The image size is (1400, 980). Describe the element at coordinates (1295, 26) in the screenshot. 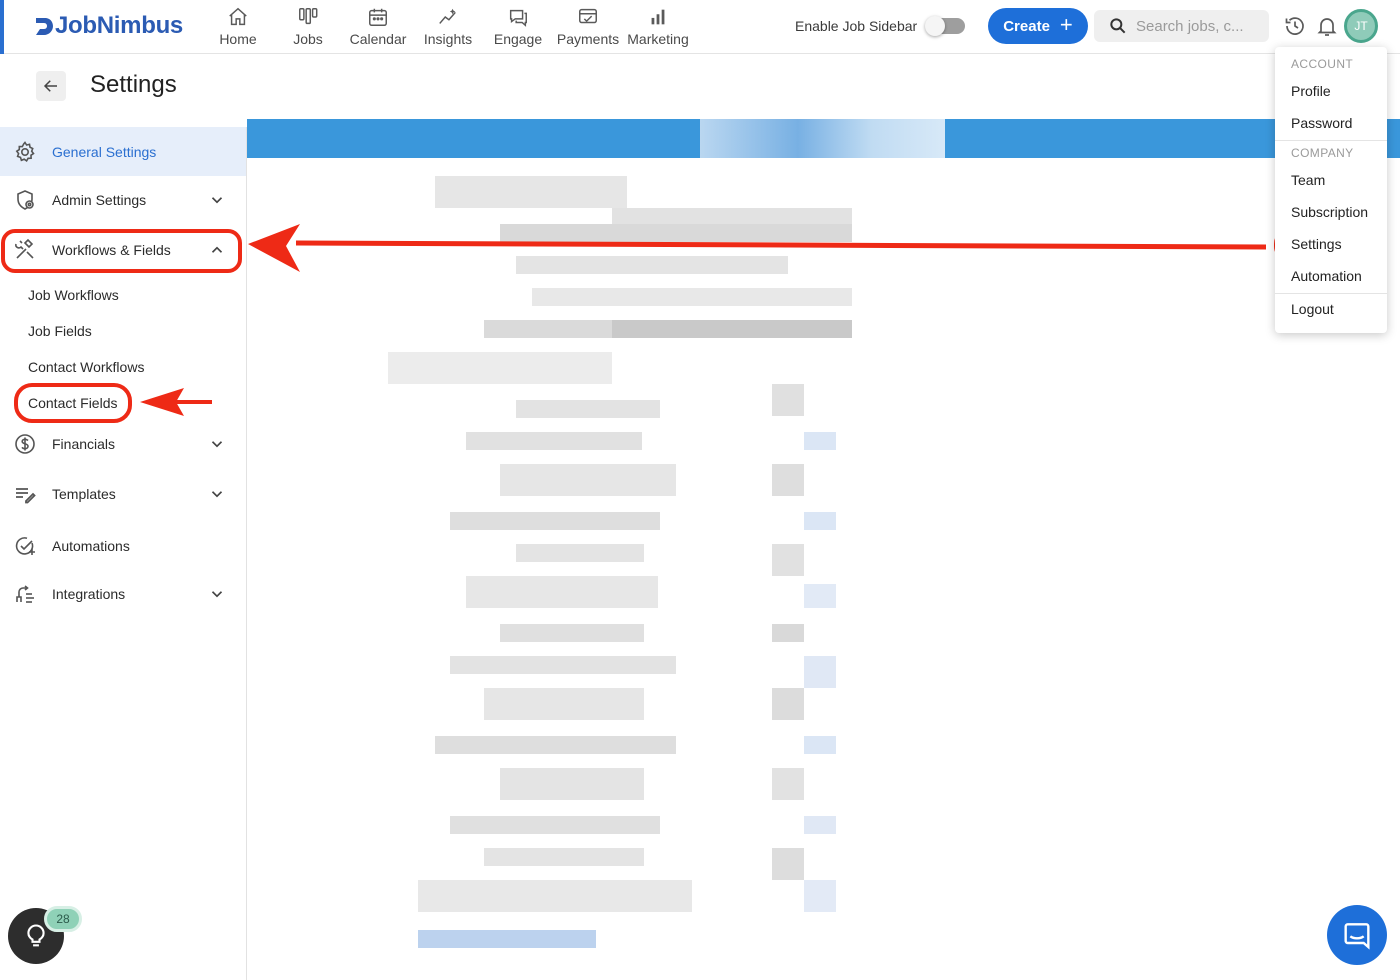

I see `history-icon` at that location.